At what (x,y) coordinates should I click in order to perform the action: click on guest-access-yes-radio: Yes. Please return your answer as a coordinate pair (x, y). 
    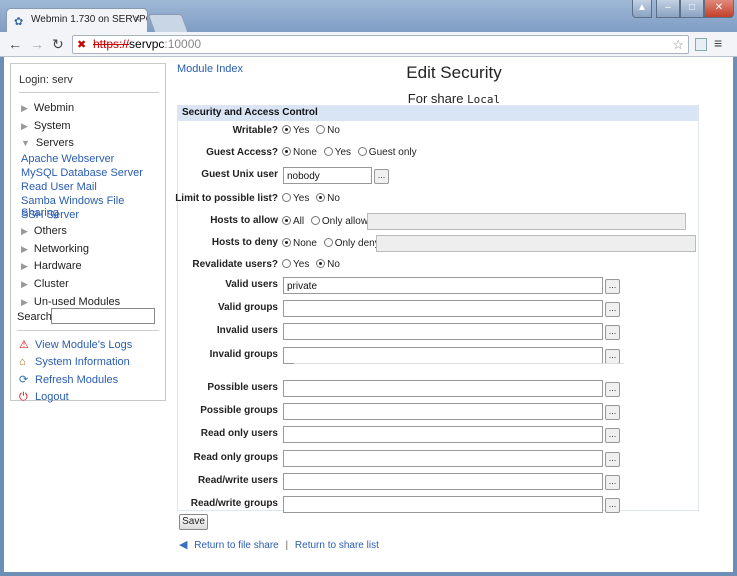
    Looking at the image, I should click on (337, 152).